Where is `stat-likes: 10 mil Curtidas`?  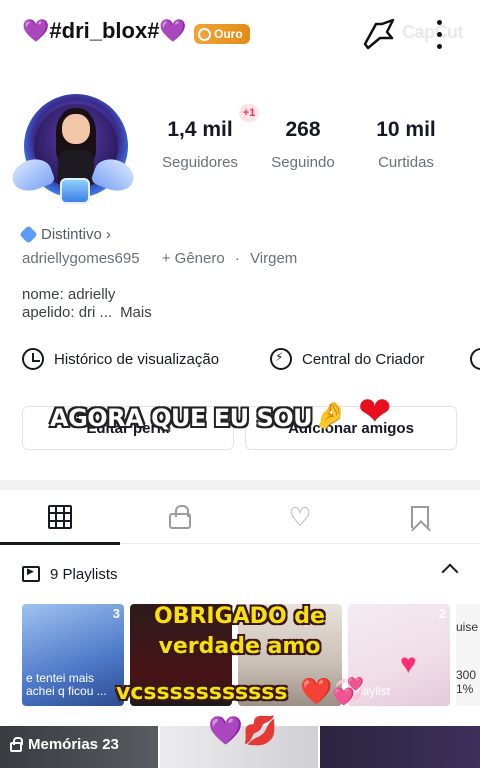
stat-likes: 10 mil Curtidas is located at coordinates (406, 144).